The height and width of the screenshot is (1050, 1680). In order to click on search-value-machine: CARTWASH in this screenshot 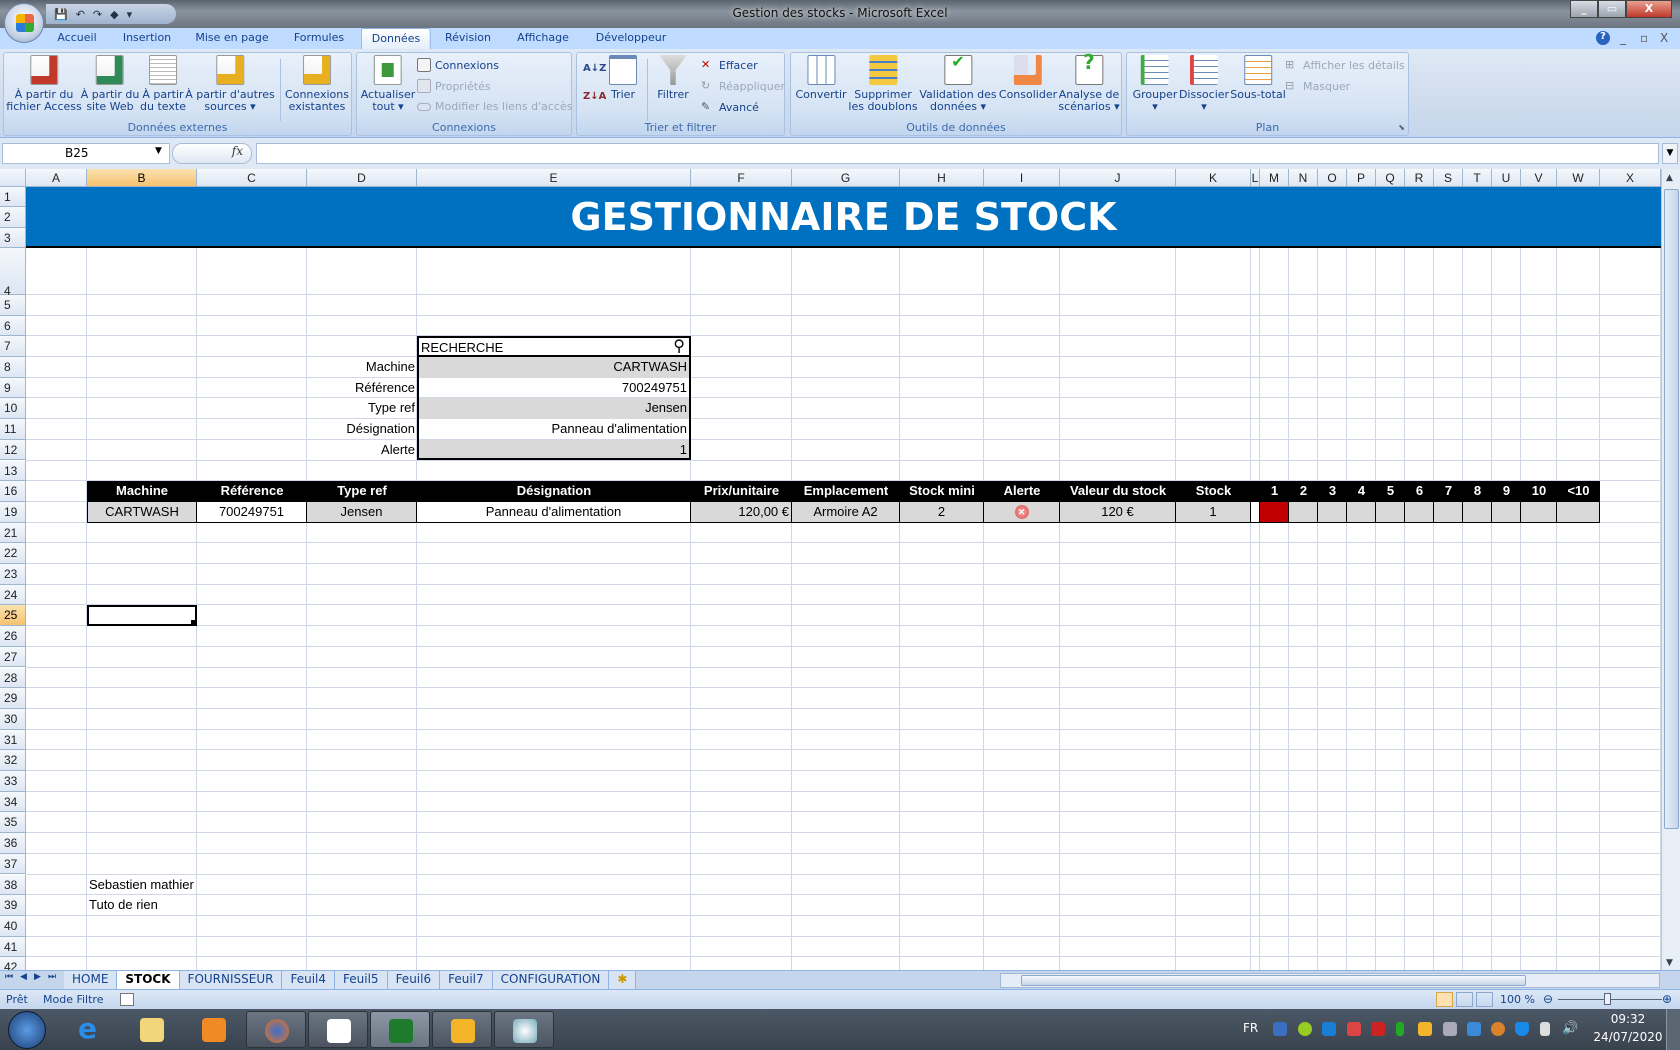, I will do `click(554, 367)`.